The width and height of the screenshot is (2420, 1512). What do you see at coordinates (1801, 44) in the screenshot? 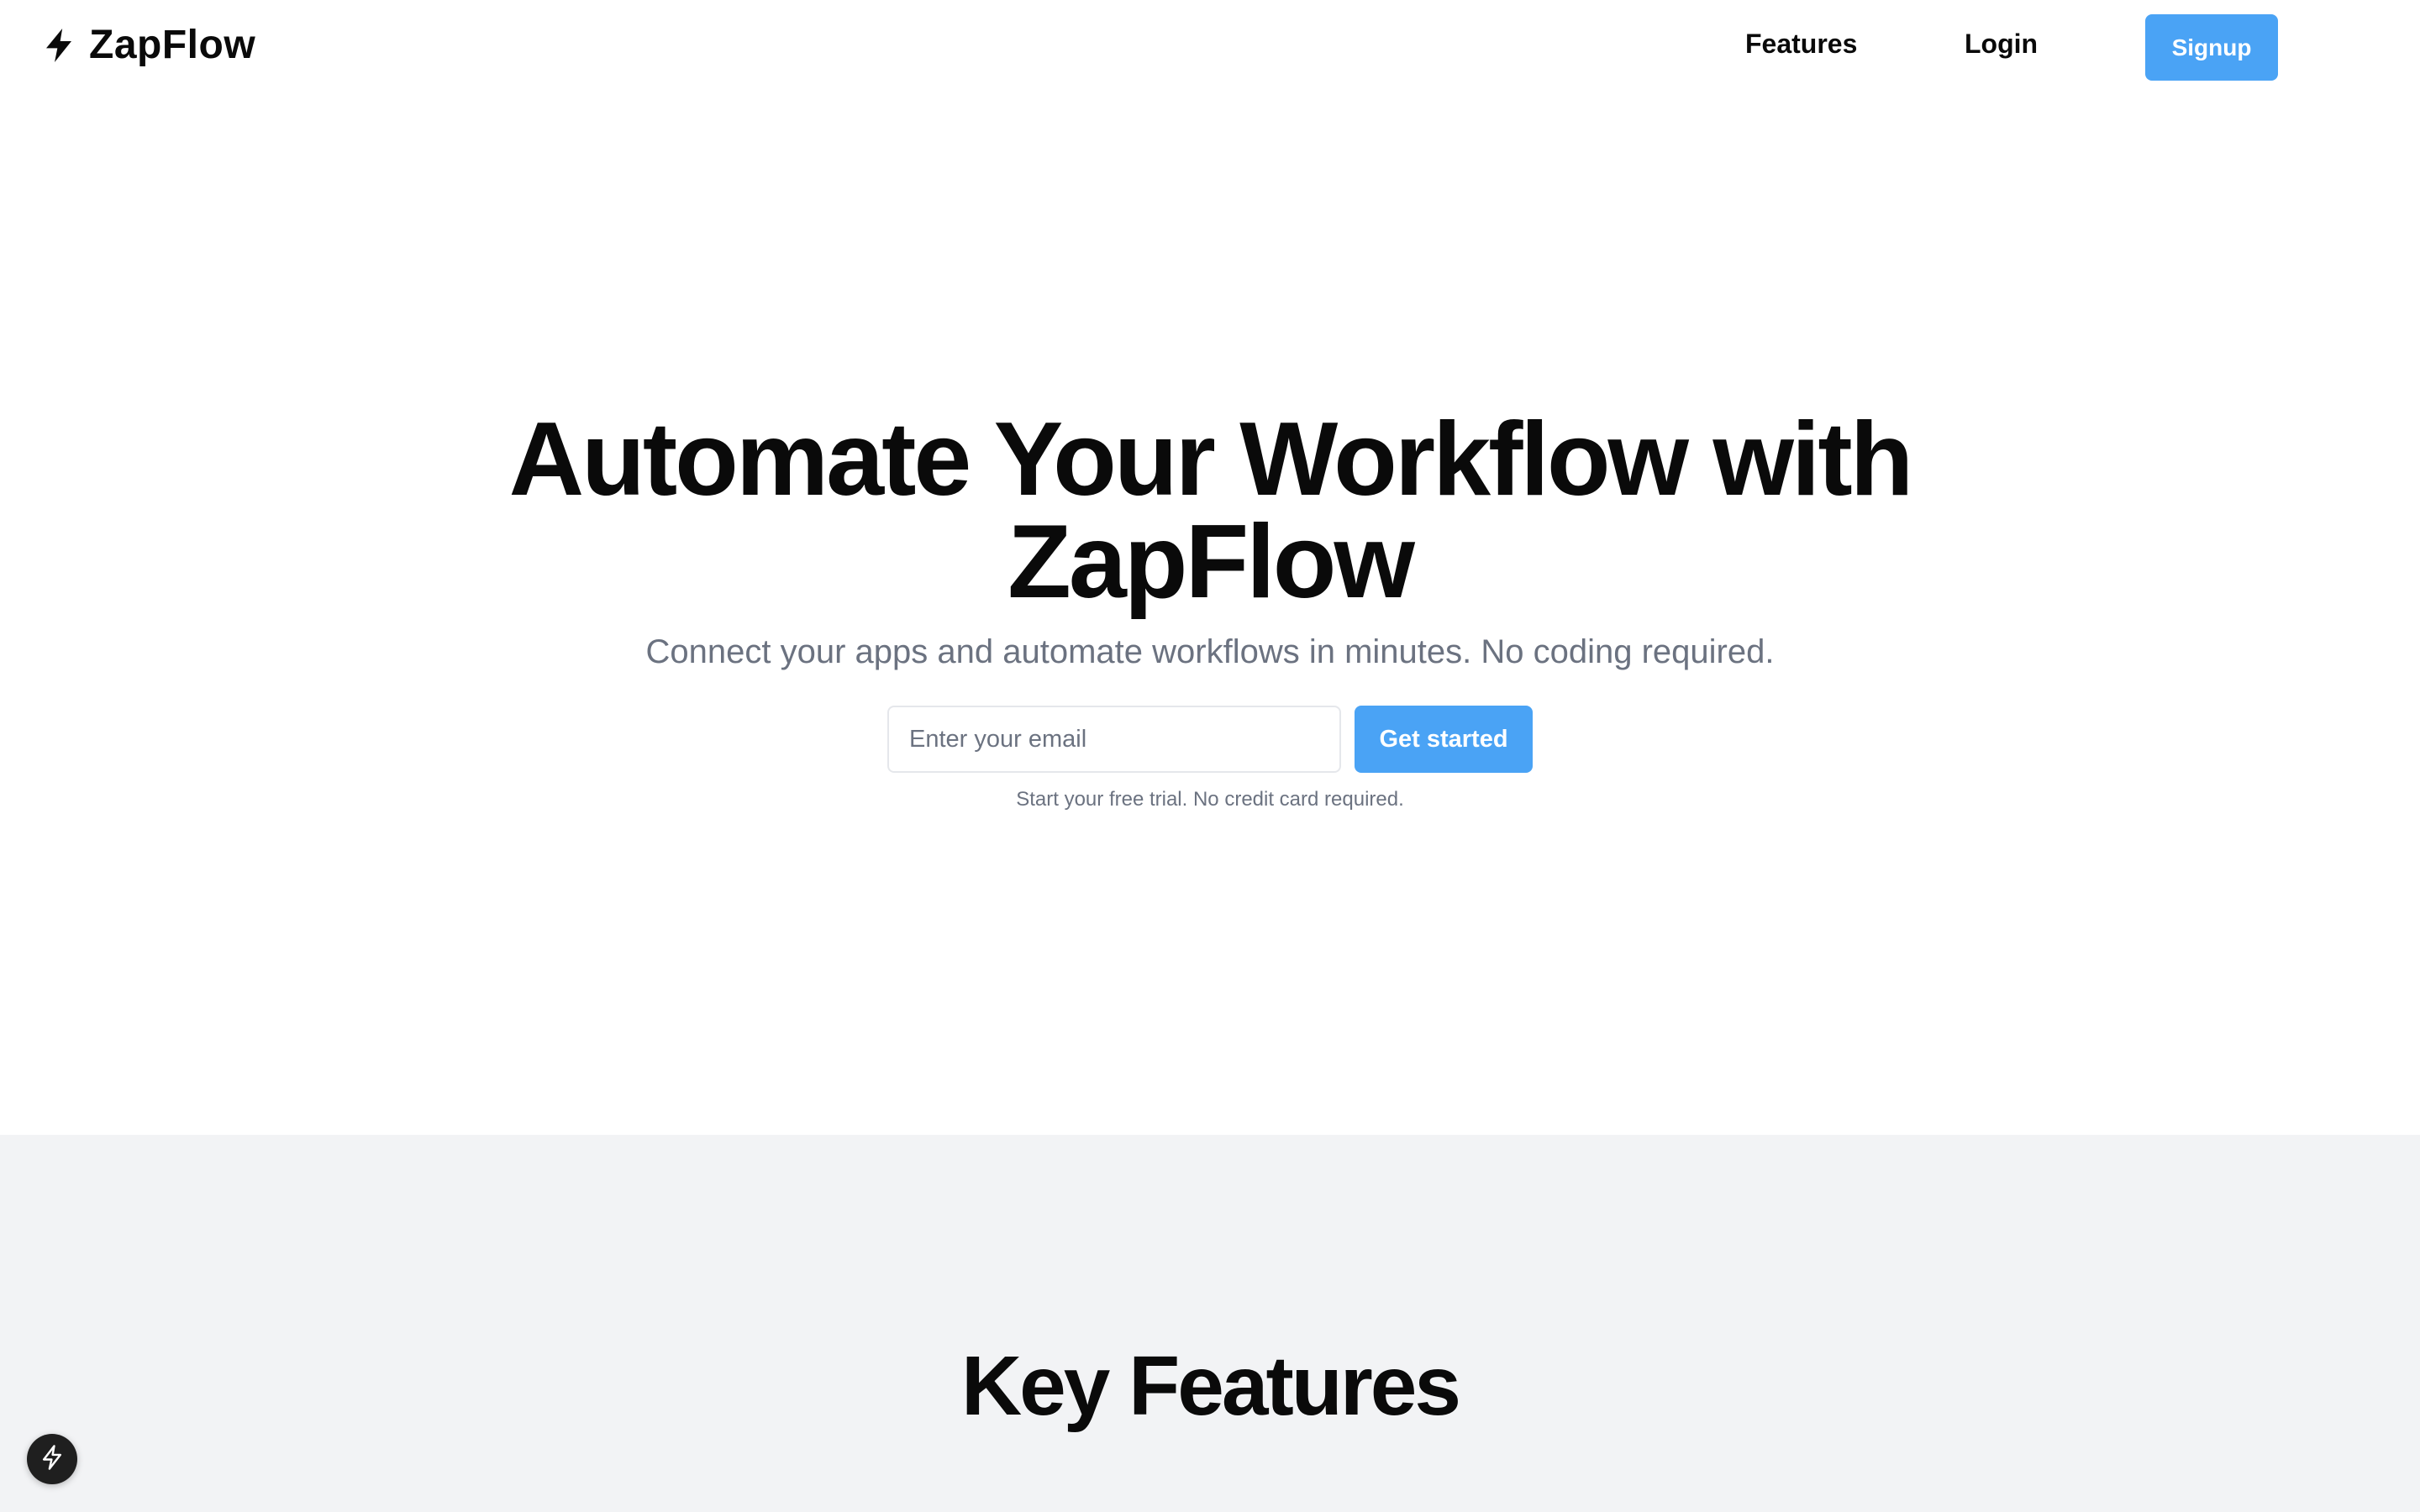
I see `nav-features-link: Features` at bounding box center [1801, 44].